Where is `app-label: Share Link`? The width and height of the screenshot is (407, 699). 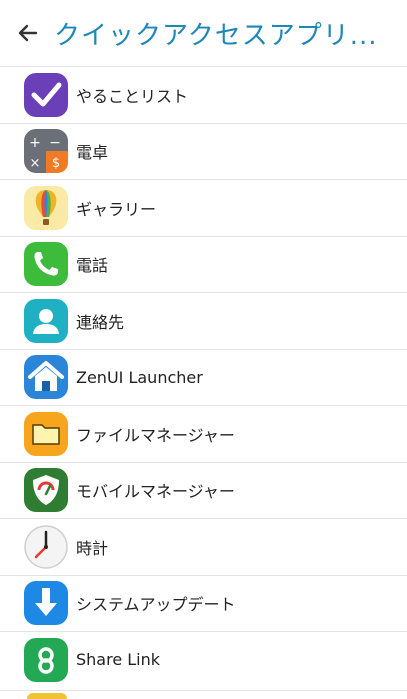 app-label: Share Link is located at coordinates (118, 660).